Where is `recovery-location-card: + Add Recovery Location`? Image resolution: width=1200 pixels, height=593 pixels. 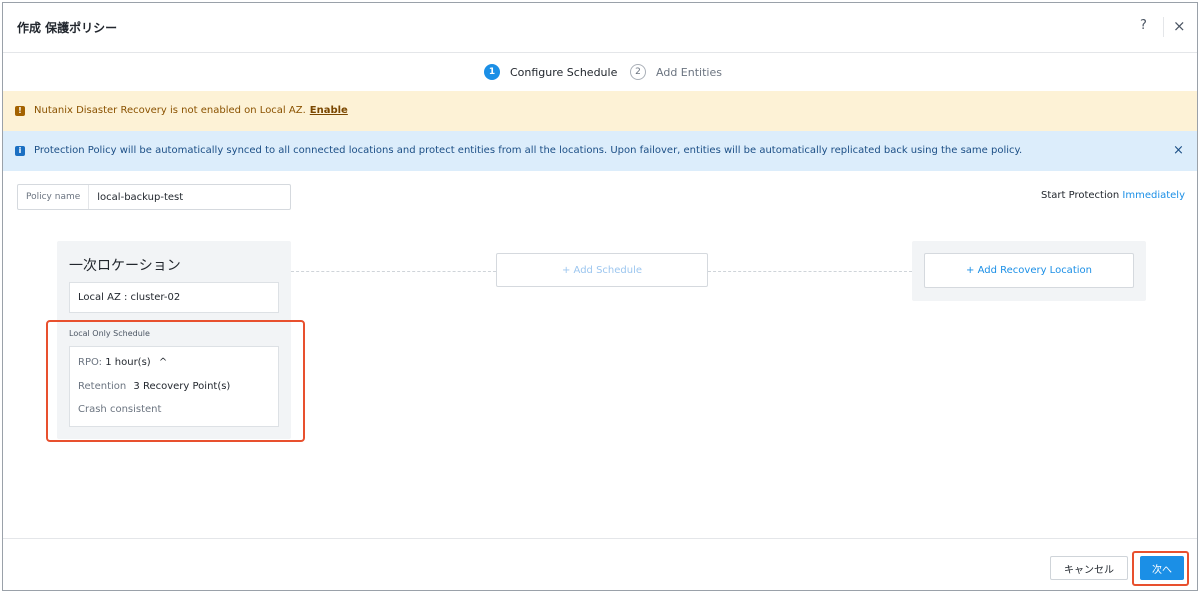 recovery-location-card: + Add Recovery Location is located at coordinates (1029, 271).